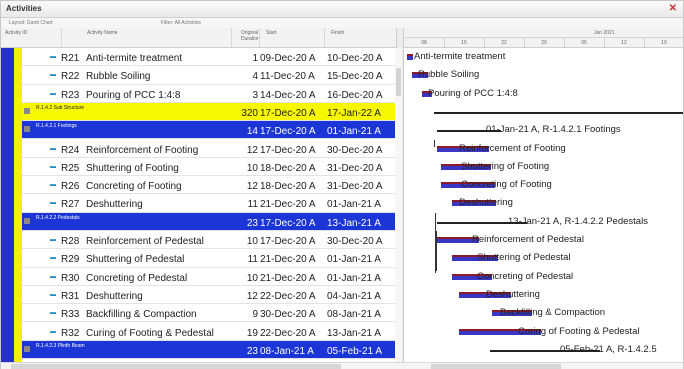 Image resolution: width=684 pixels, height=369 pixels. I want to click on timescale-top: Jan 2021, so click(543, 33).